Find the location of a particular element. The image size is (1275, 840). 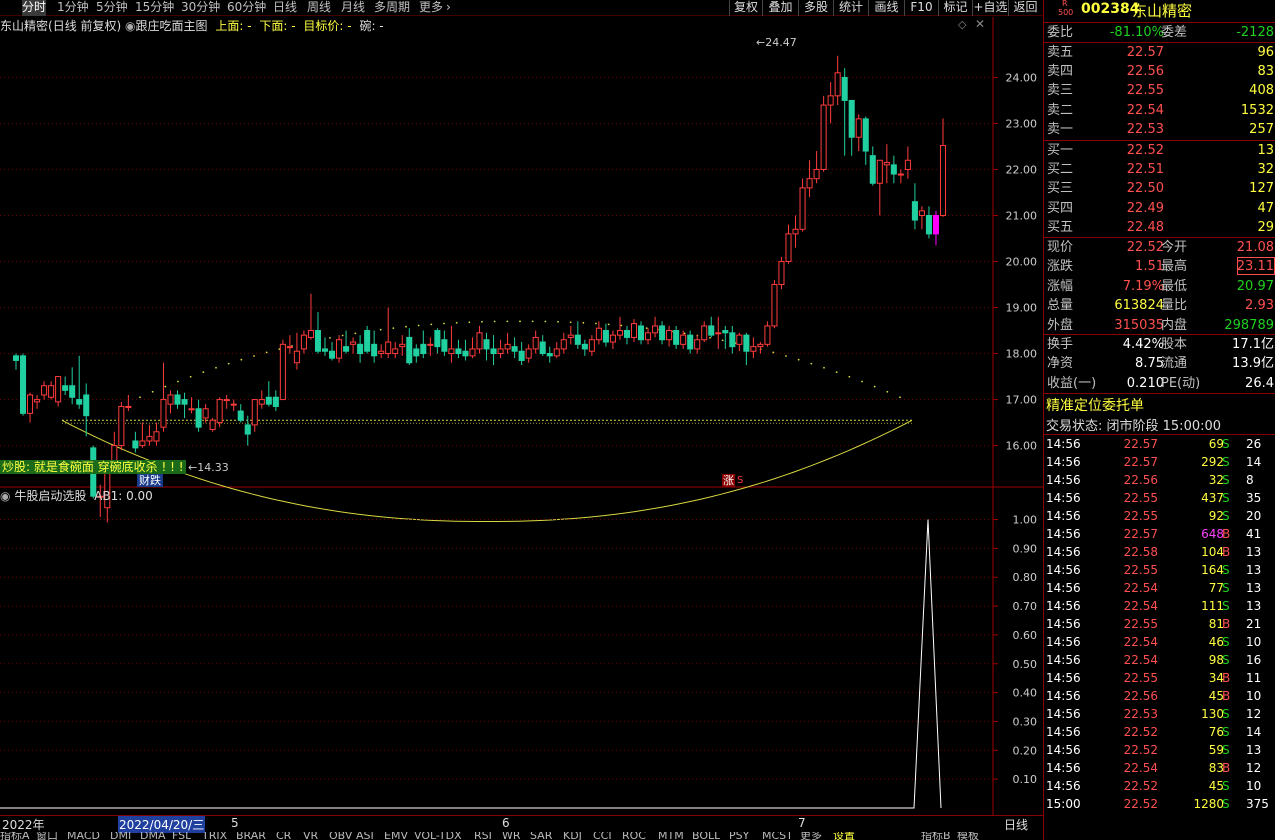

tick-count: 13 is located at coordinates (1254, 588).